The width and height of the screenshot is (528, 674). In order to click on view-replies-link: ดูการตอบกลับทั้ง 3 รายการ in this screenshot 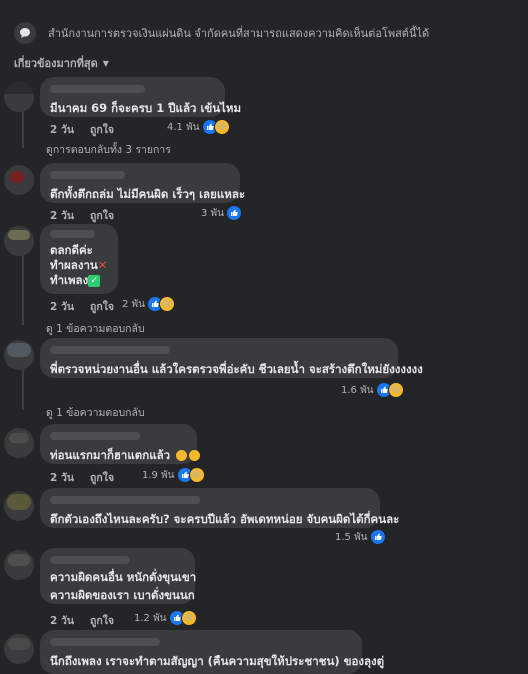, I will do `click(108, 149)`.